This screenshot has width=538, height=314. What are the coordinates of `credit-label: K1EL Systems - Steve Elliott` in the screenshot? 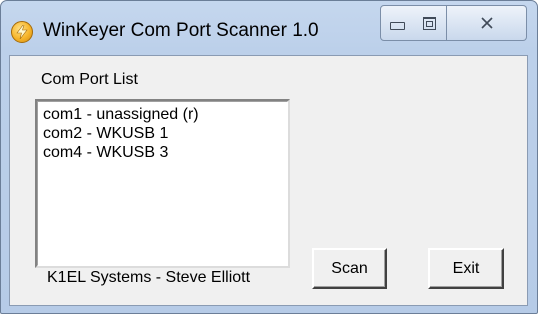 It's located at (149, 277).